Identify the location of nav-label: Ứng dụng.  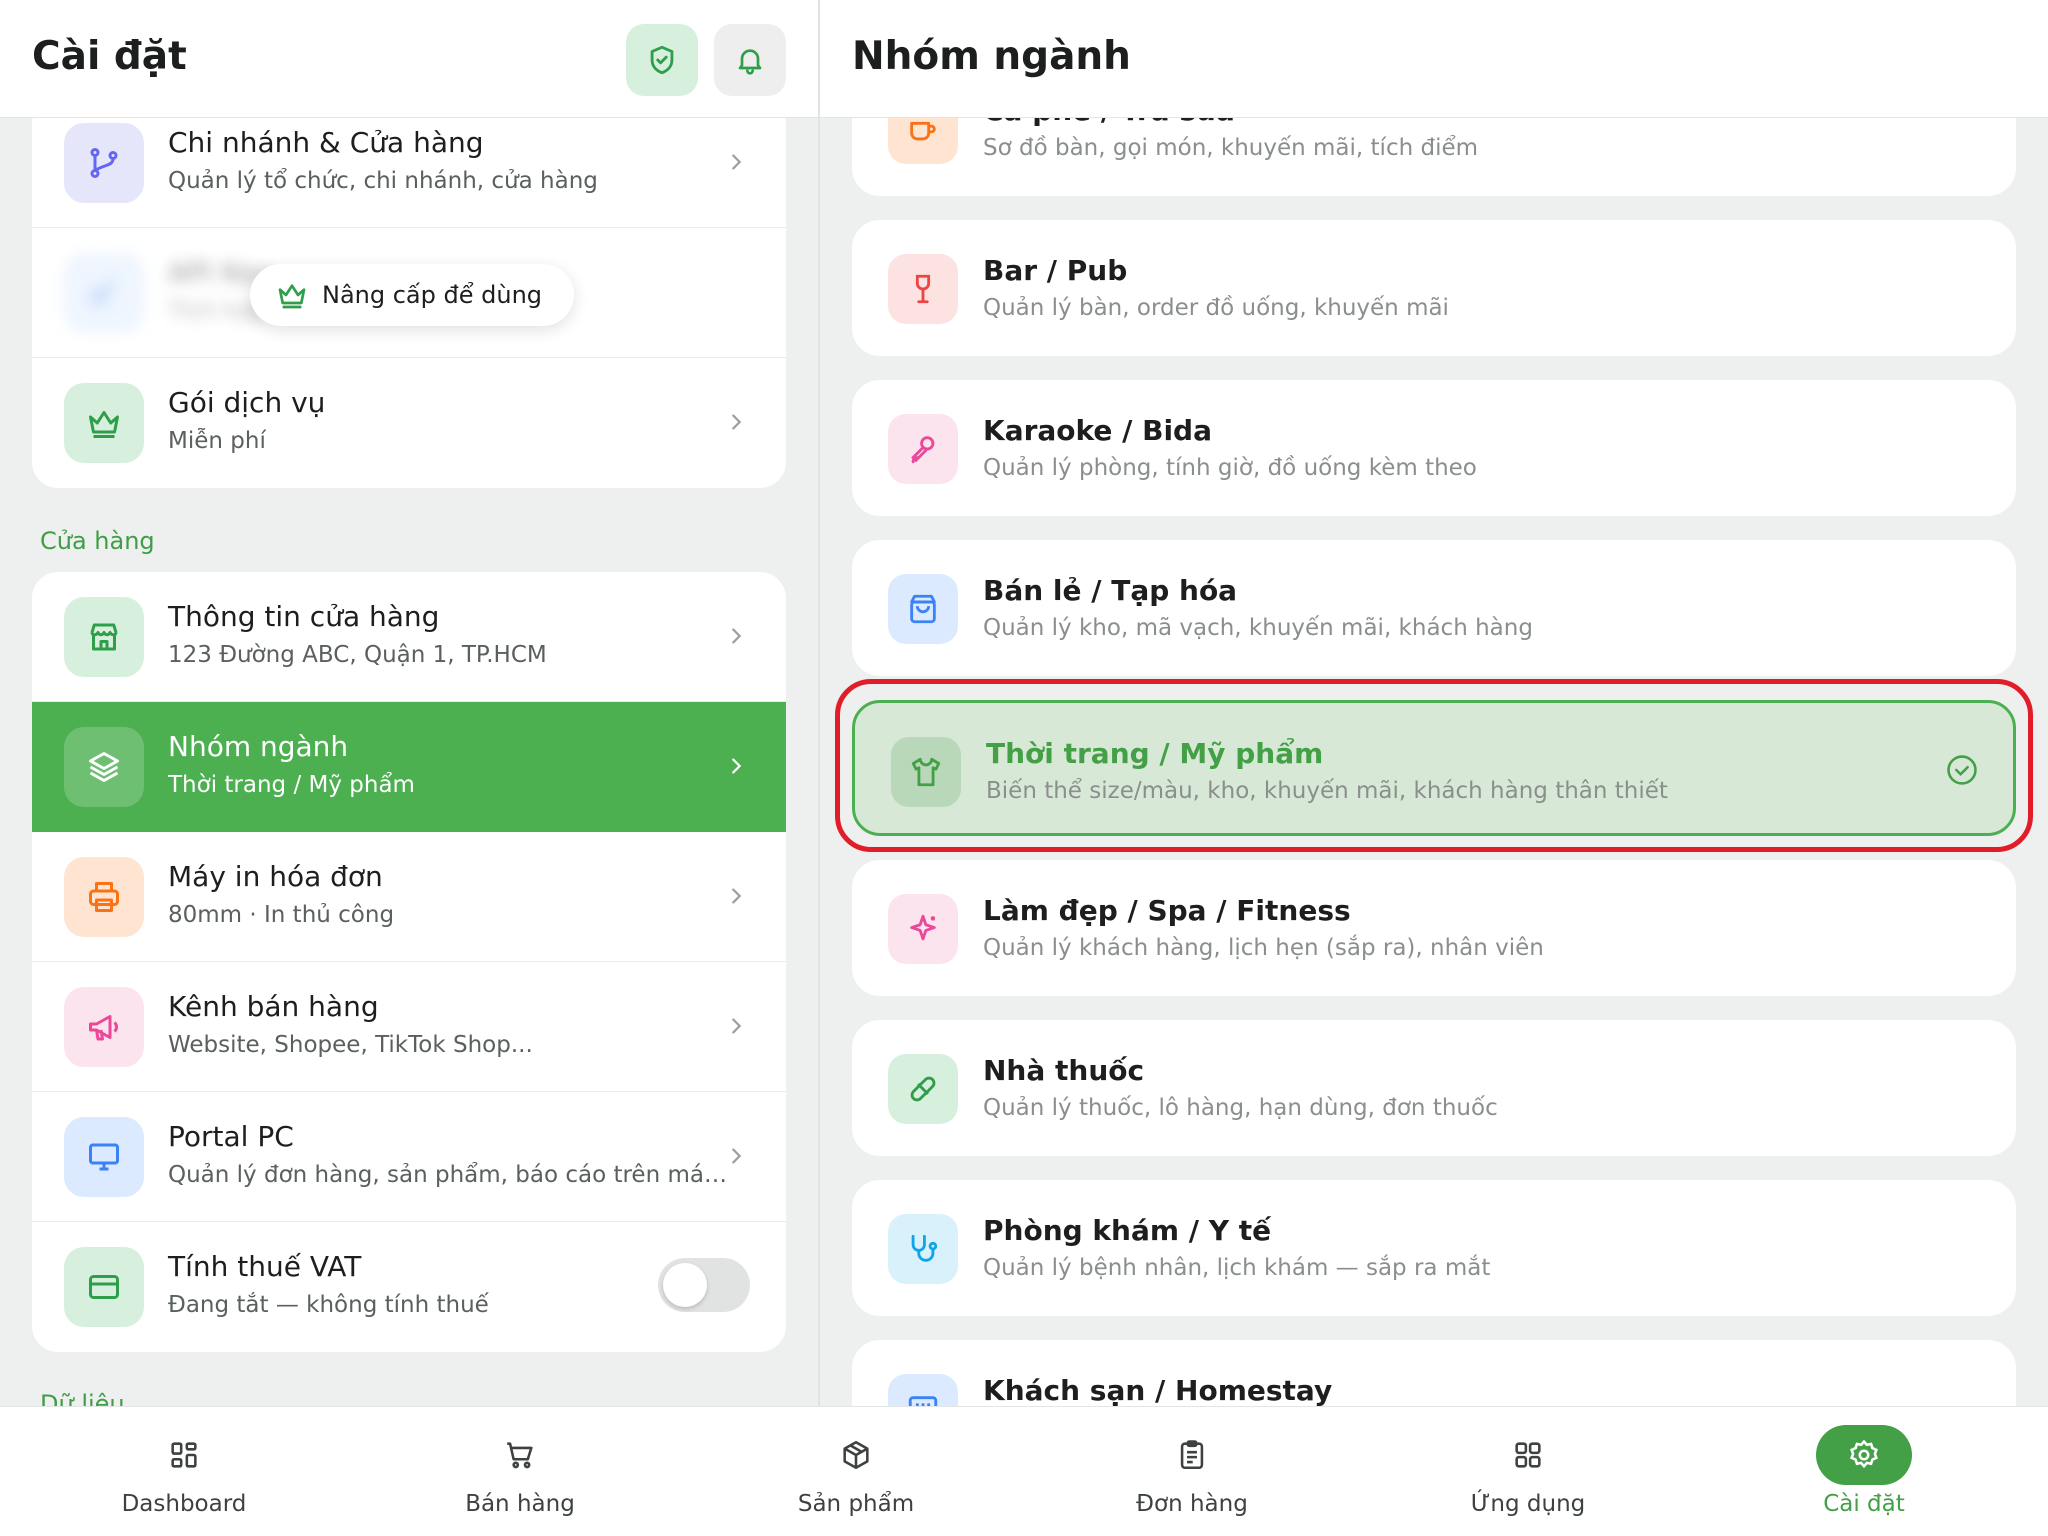
(1528, 1504).